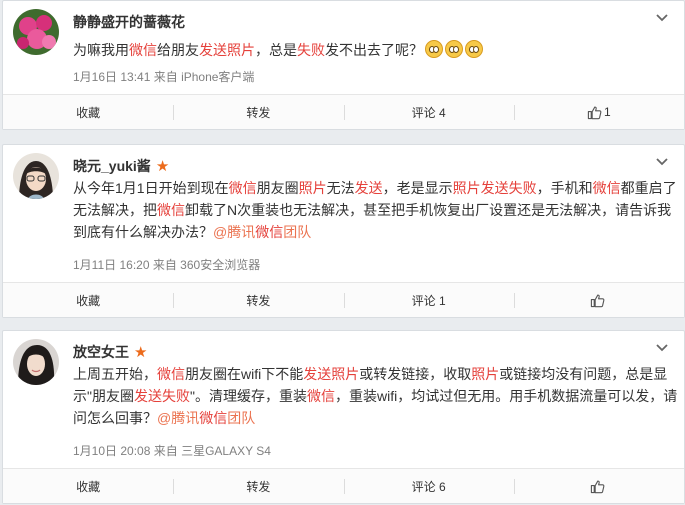 The height and width of the screenshot is (505, 685). Describe the element at coordinates (276, 50) in the screenshot. I see `post-text-segment: ，总是` at that location.